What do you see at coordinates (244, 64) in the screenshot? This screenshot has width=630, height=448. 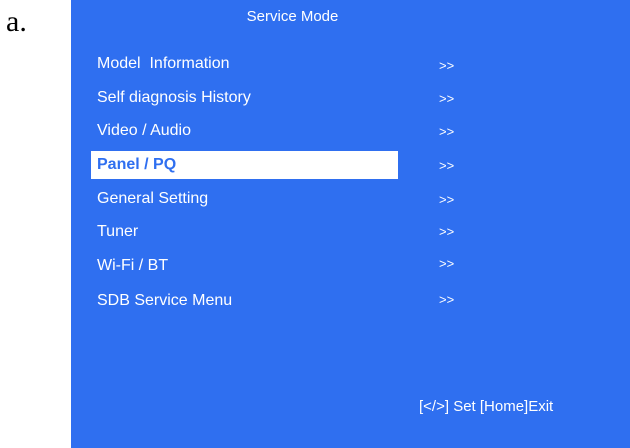 I see `menu-item-model-information: Model Information` at bounding box center [244, 64].